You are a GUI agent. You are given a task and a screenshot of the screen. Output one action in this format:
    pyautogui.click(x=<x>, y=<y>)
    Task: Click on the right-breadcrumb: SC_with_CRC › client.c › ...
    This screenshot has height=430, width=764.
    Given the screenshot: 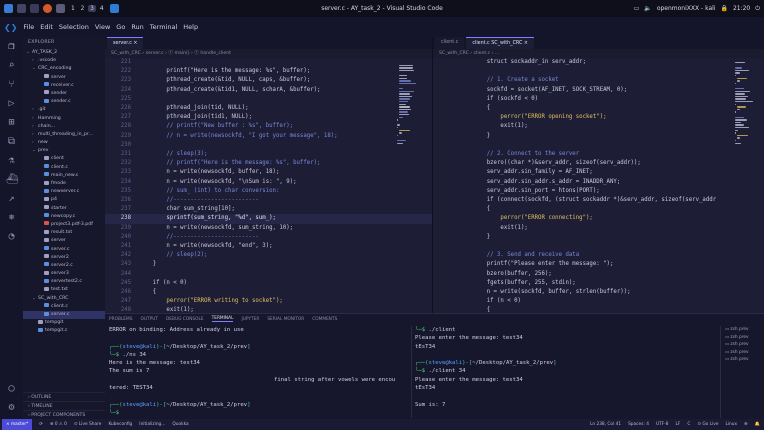 What is the action you would take?
    pyautogui.click(x=598, y=53)
    